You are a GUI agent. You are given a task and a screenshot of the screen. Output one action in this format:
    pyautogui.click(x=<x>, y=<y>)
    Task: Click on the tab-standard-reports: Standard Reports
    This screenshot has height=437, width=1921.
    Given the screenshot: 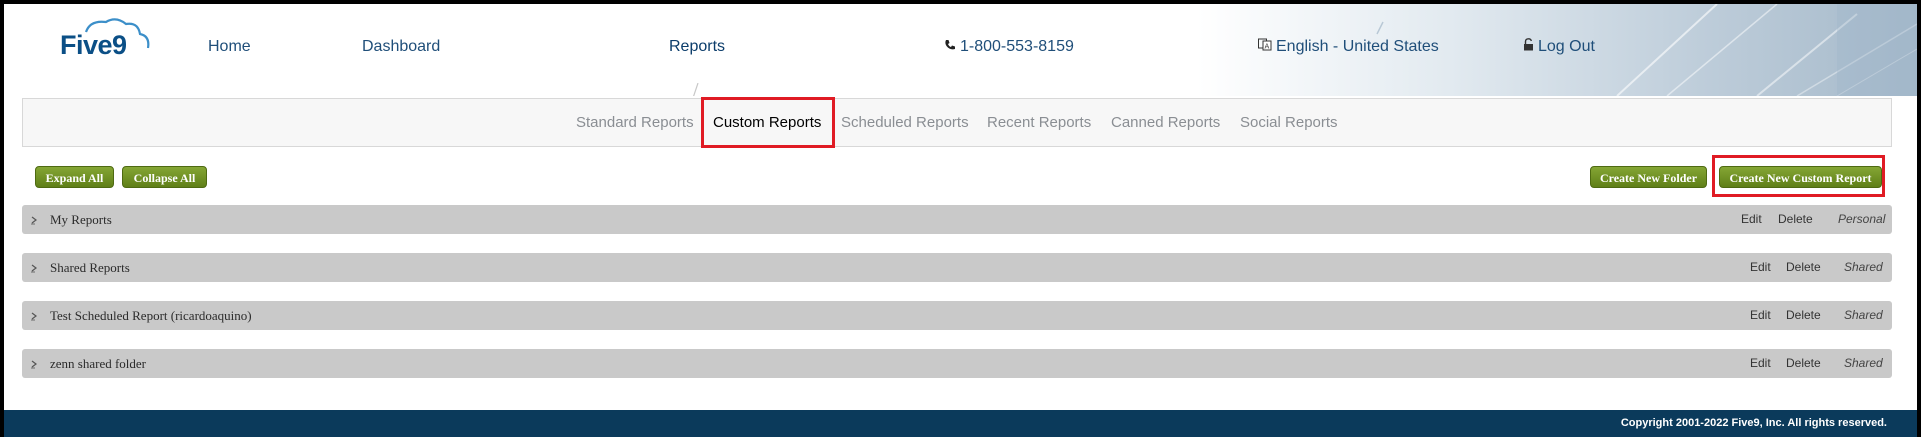 What is the action you would take?
    pyautogui.click(x=635, y=122)
    